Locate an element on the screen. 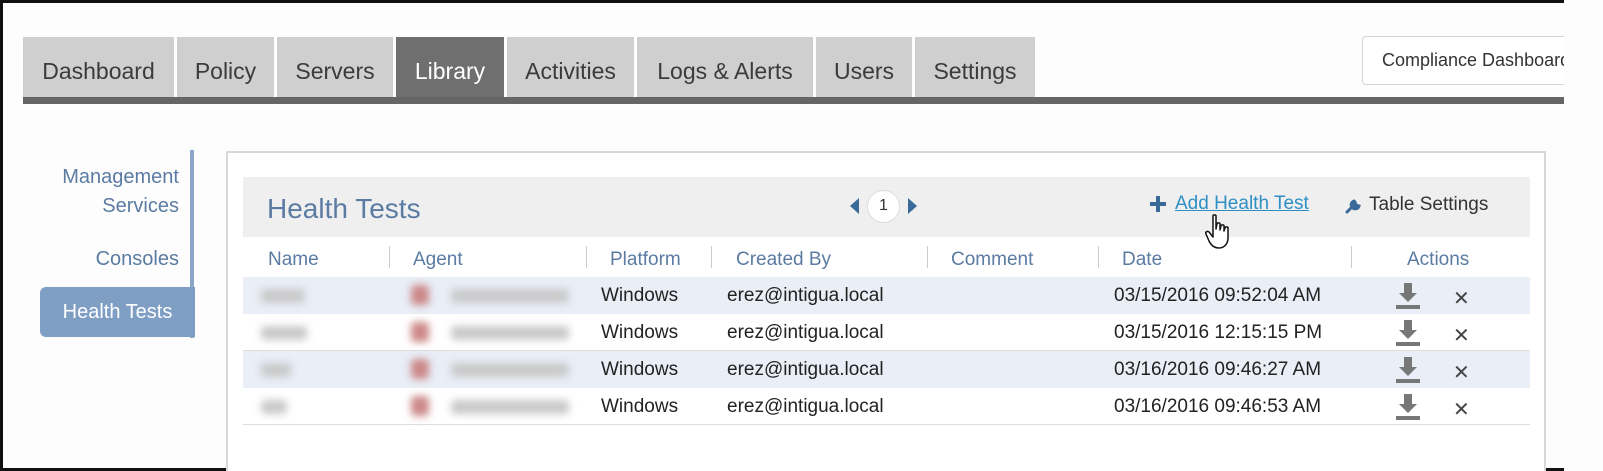  tab-underline is located at coordinates (796, 100).